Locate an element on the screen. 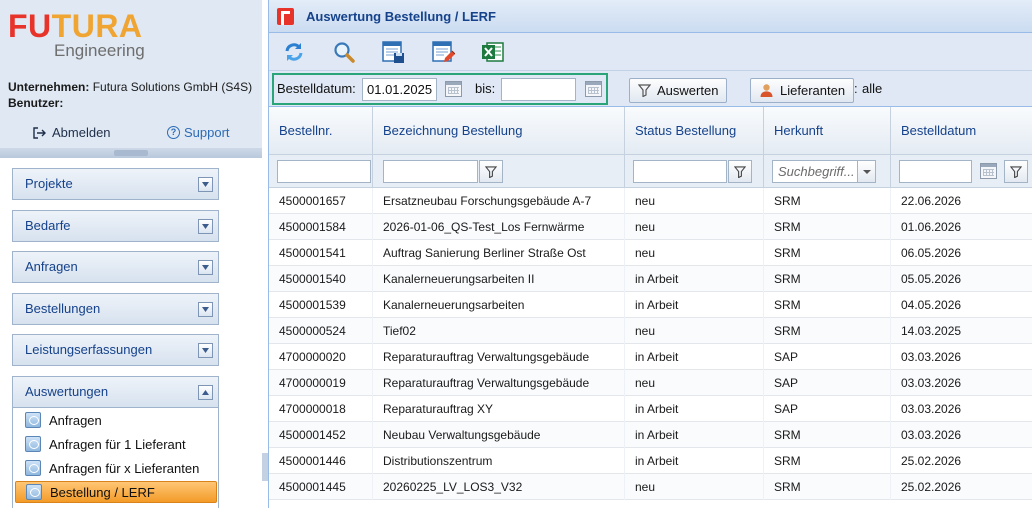  save-layout-icon is located at coordinates (393, 52).